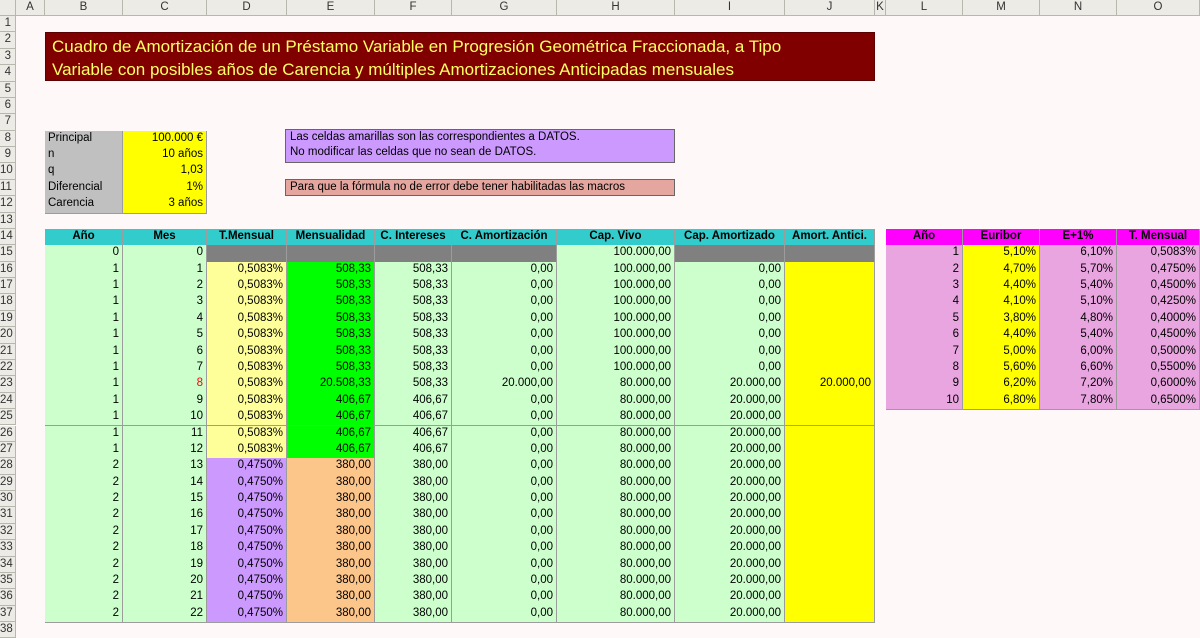 This screenshot has width=1200, height=638. What do you see at coordinates (1001, 336) in the screenshot?
I see `rates-cell: 4,40%` at bounding box center [1001, 336].